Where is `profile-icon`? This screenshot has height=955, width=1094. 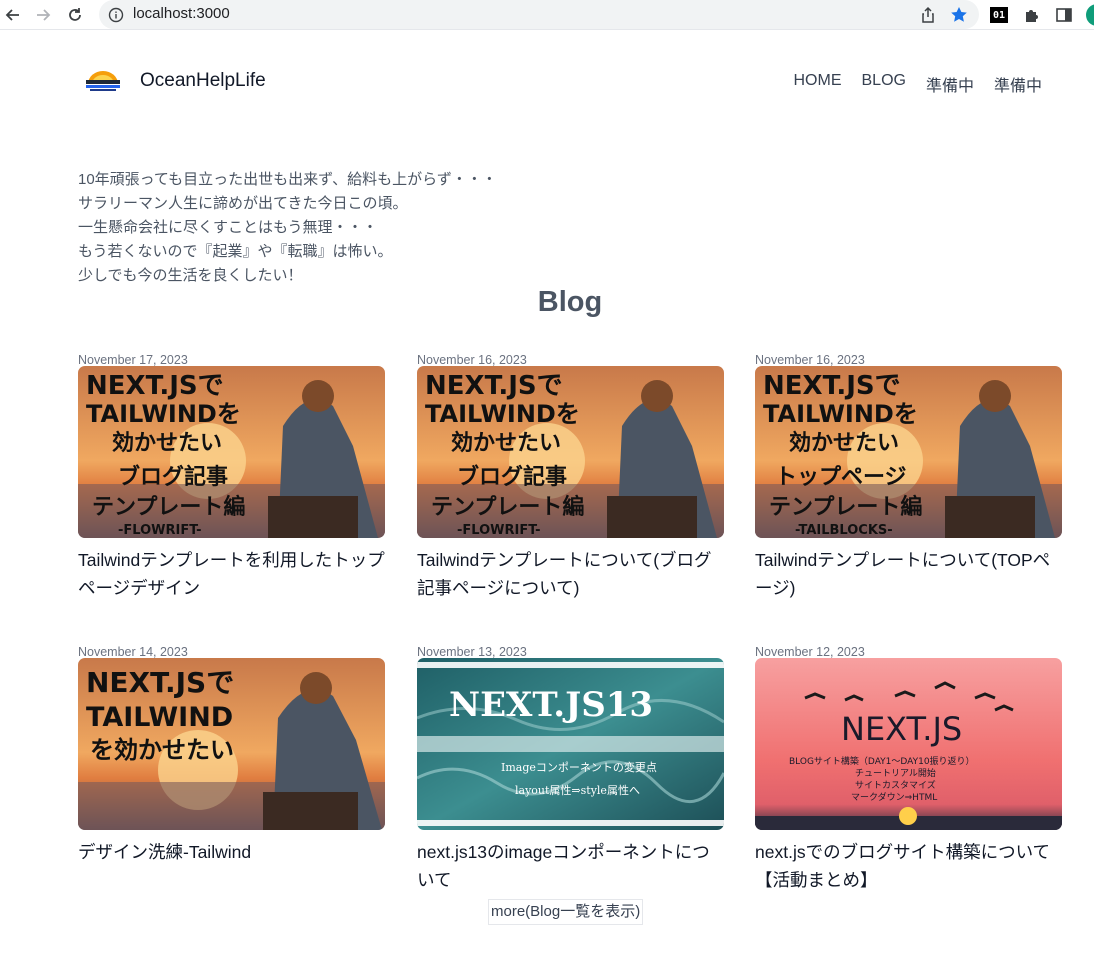 profile-icon is located at coordinates (1090, 15).